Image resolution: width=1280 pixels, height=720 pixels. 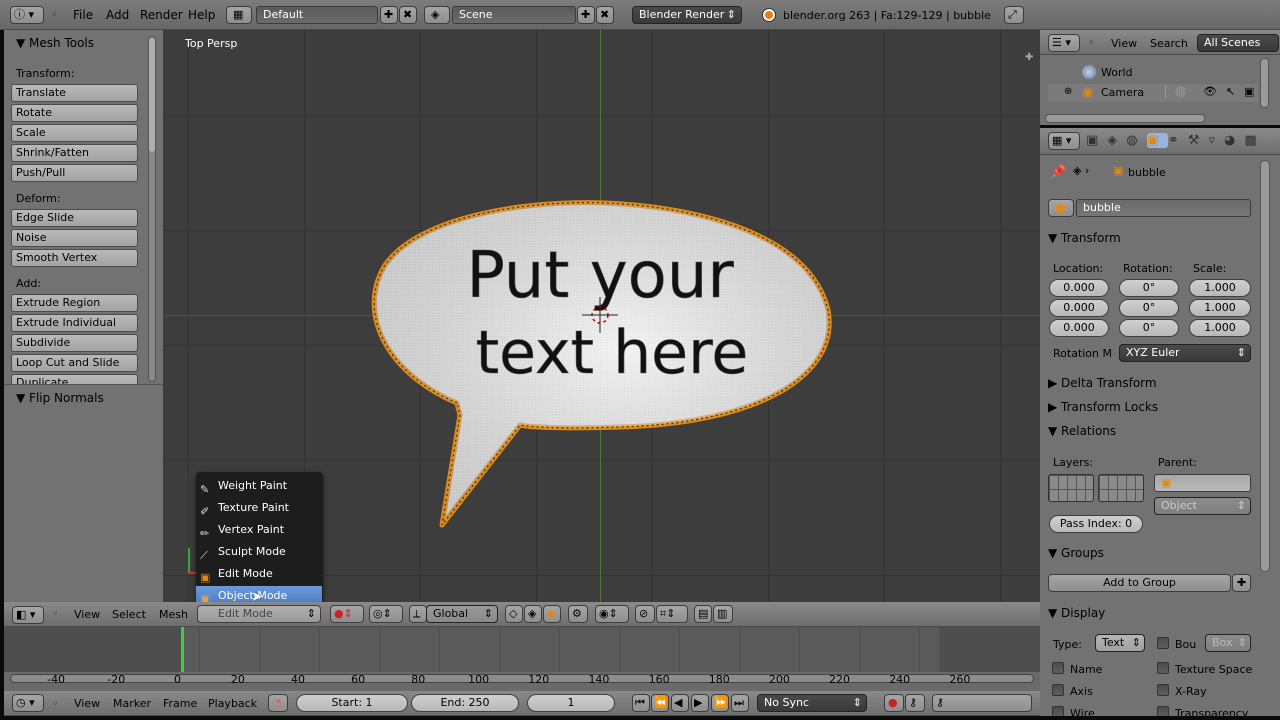 What do you see at coordinates (723, 614) in the screenshot?
I see `render-anim-icon: ▥` at bounding box center [723, 614].